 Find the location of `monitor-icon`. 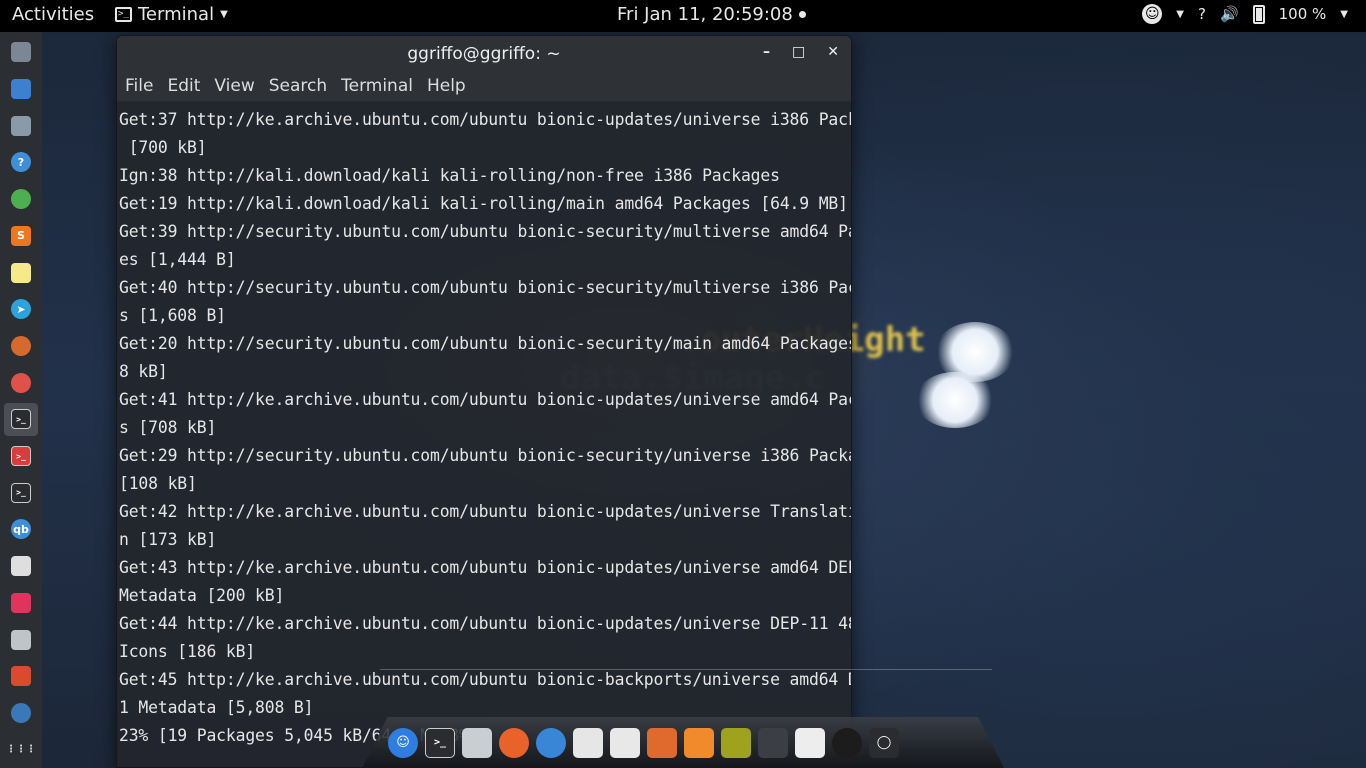

monitor-icon is located at coordinates (773, 742).